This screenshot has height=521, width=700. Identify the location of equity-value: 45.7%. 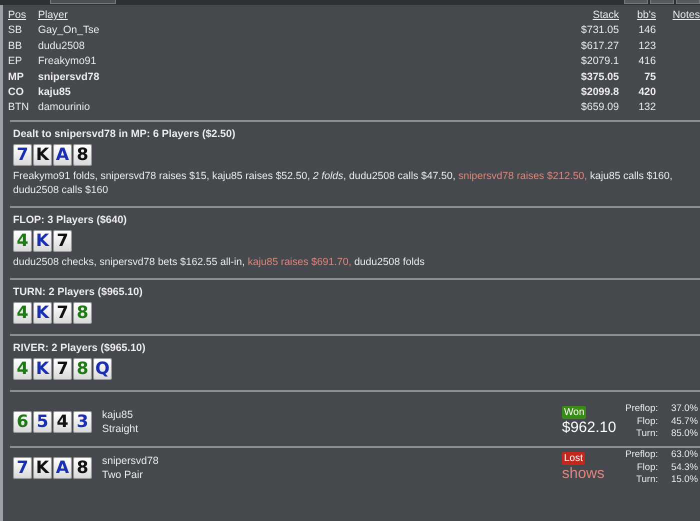
(684, 421).